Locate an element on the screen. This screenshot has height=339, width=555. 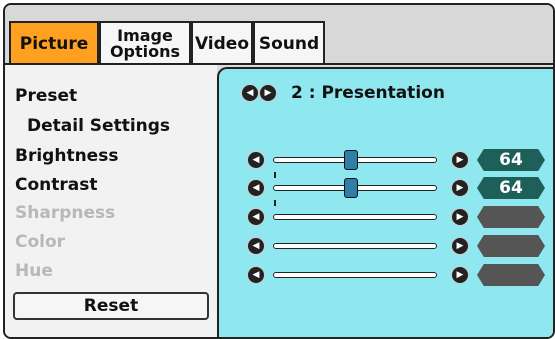
tab-video: Video is located at coordinates (222, 43).